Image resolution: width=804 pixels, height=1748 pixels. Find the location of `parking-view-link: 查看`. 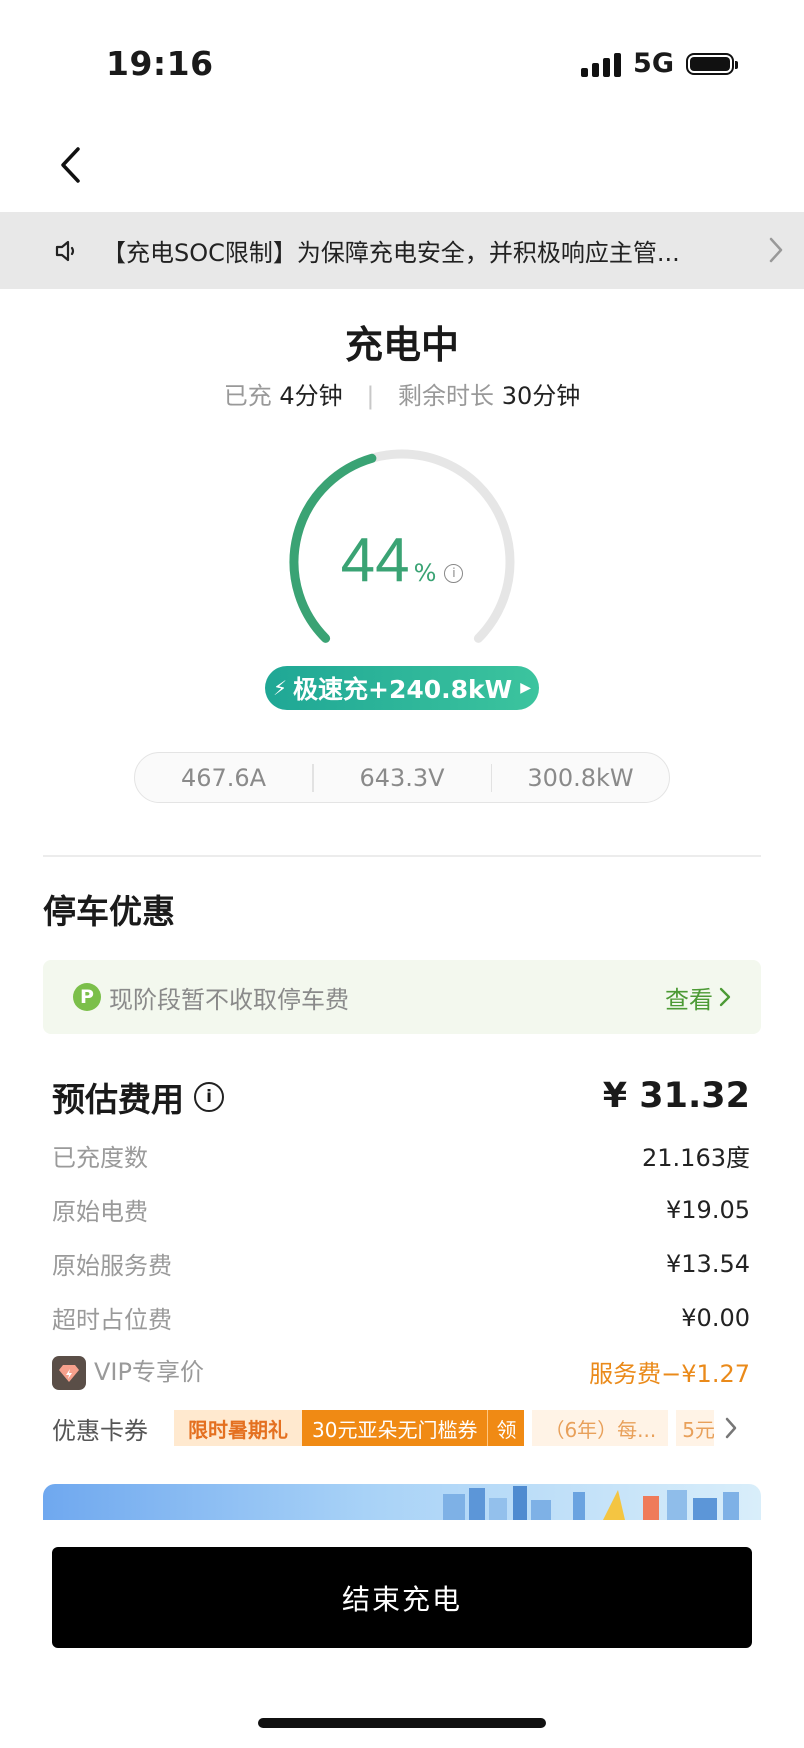

parking-view-link: 查看 is located at coordinates (698, 997).